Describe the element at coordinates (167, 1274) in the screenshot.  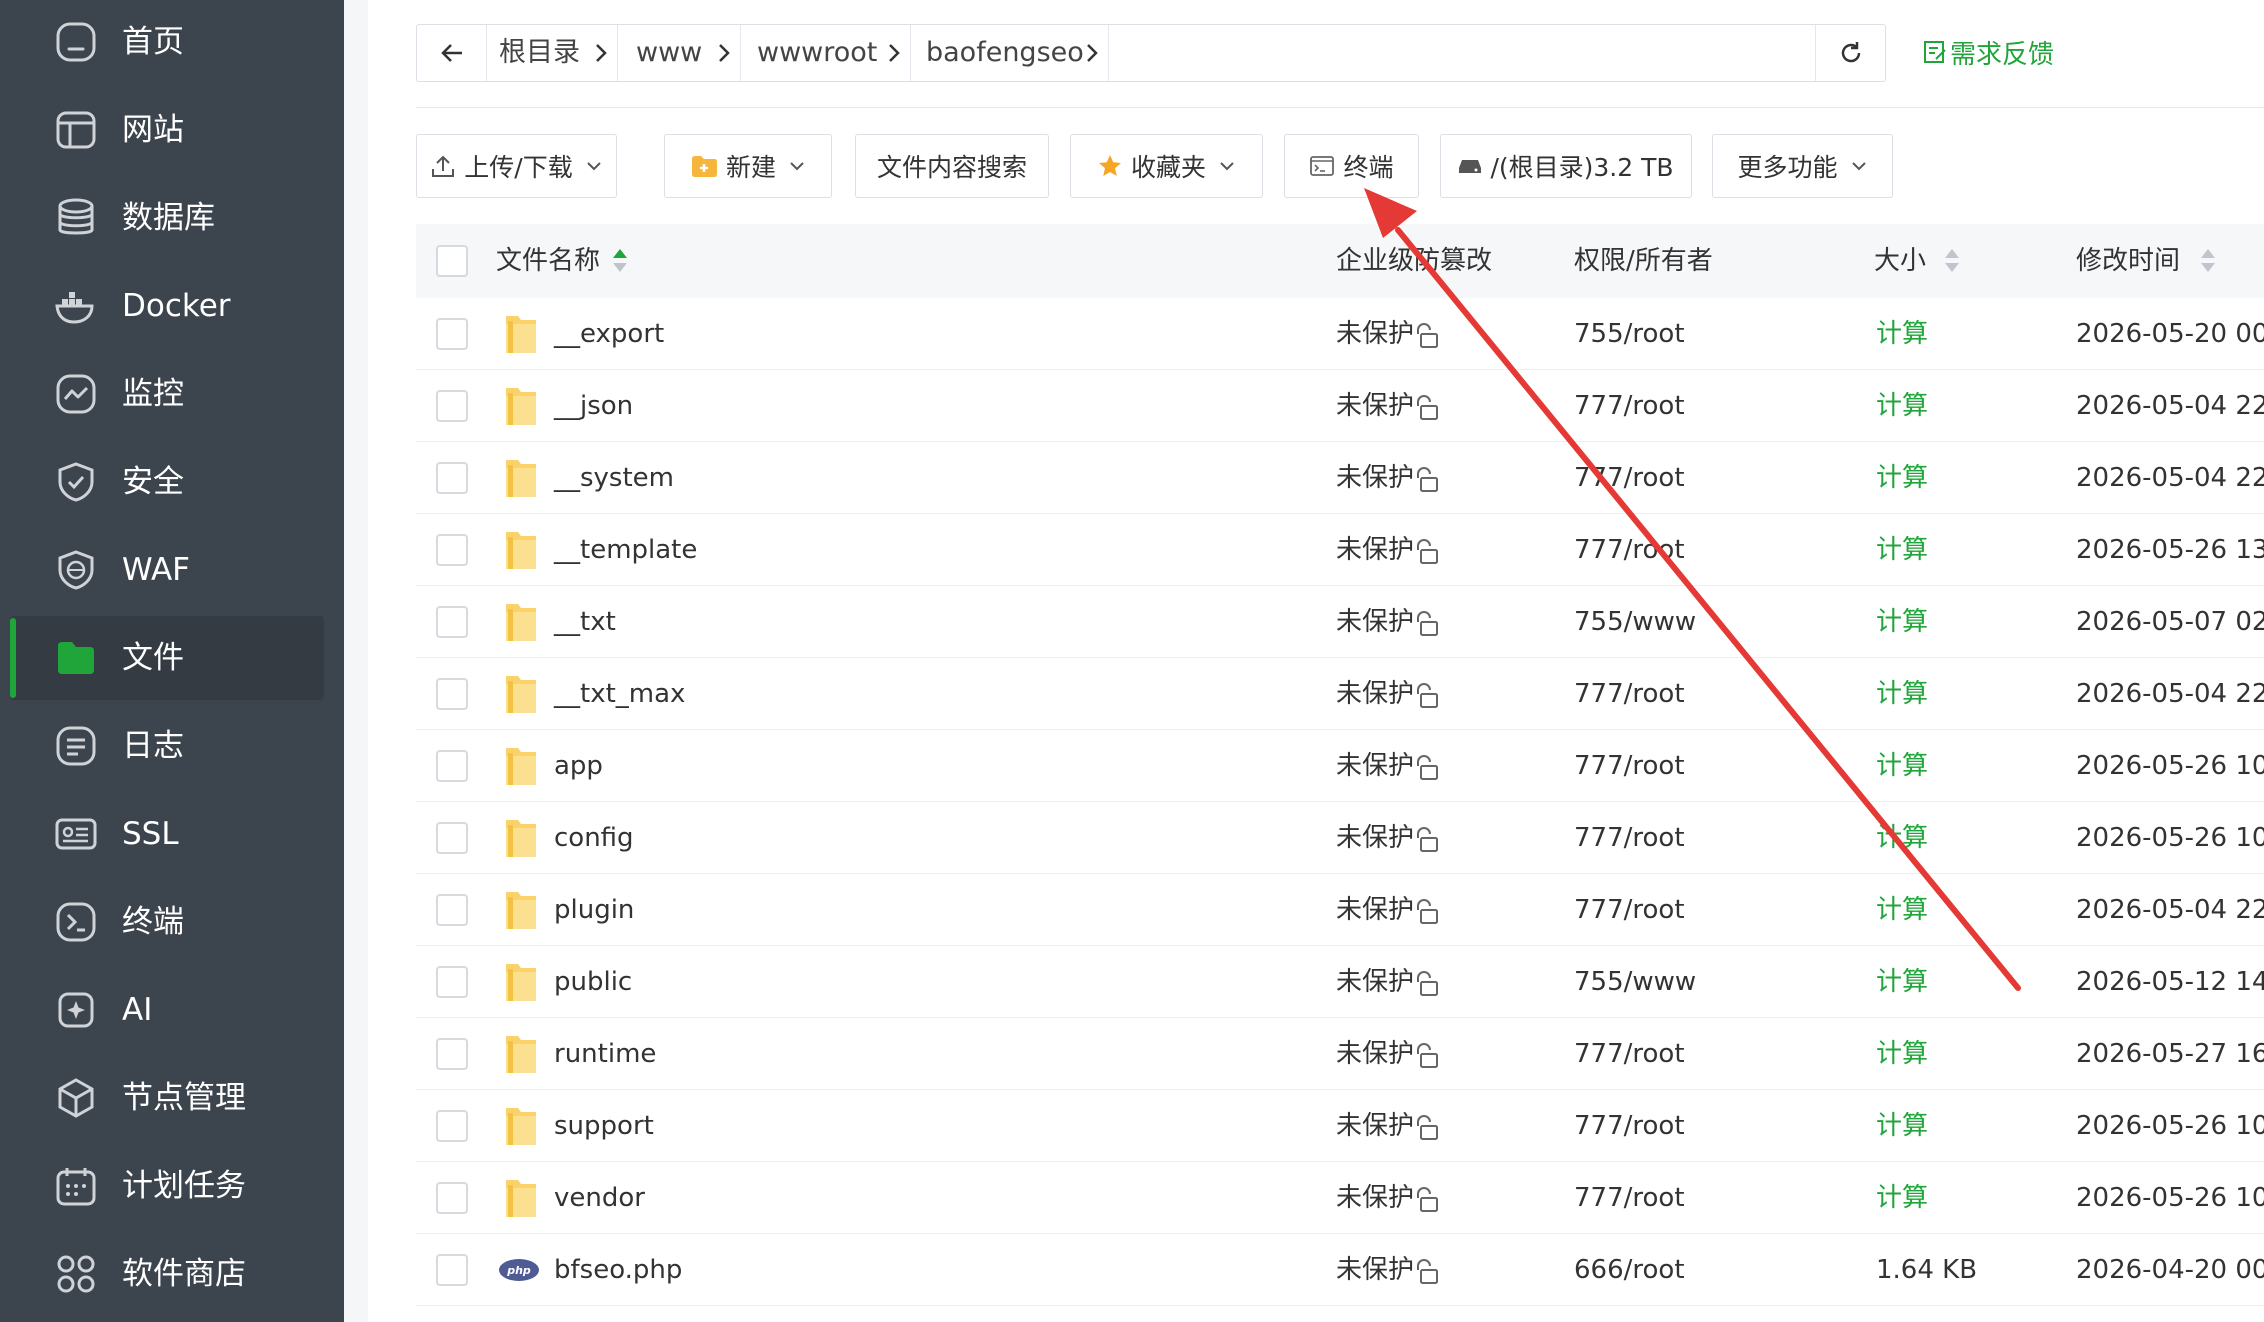
I see `sidebar-item-store: 软件商店` at that location.